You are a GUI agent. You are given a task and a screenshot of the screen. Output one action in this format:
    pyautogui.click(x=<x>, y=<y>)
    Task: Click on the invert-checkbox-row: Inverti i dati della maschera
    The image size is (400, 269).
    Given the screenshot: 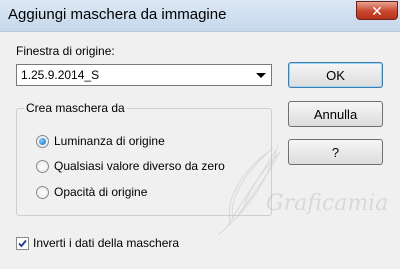 What is the action you would take?
    pyautogui.click(x=97, y=243)
    